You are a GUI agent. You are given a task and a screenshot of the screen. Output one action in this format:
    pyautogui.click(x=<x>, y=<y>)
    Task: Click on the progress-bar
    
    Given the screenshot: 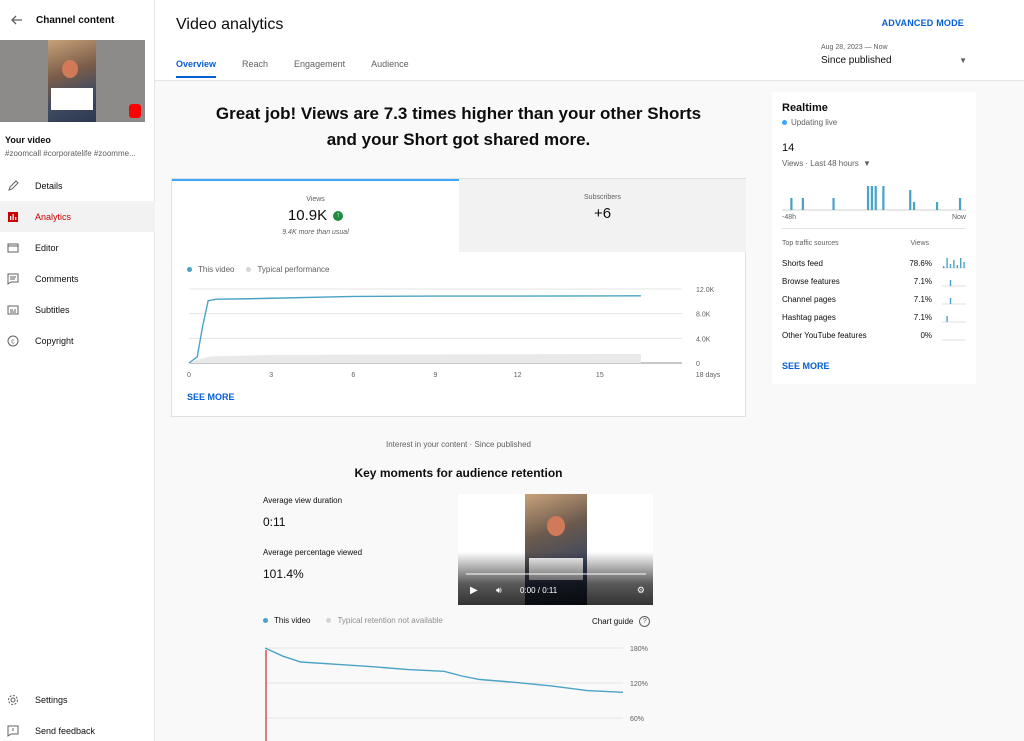 What is the action you would take?
    pyautogui.click(x=556, y=574)
    